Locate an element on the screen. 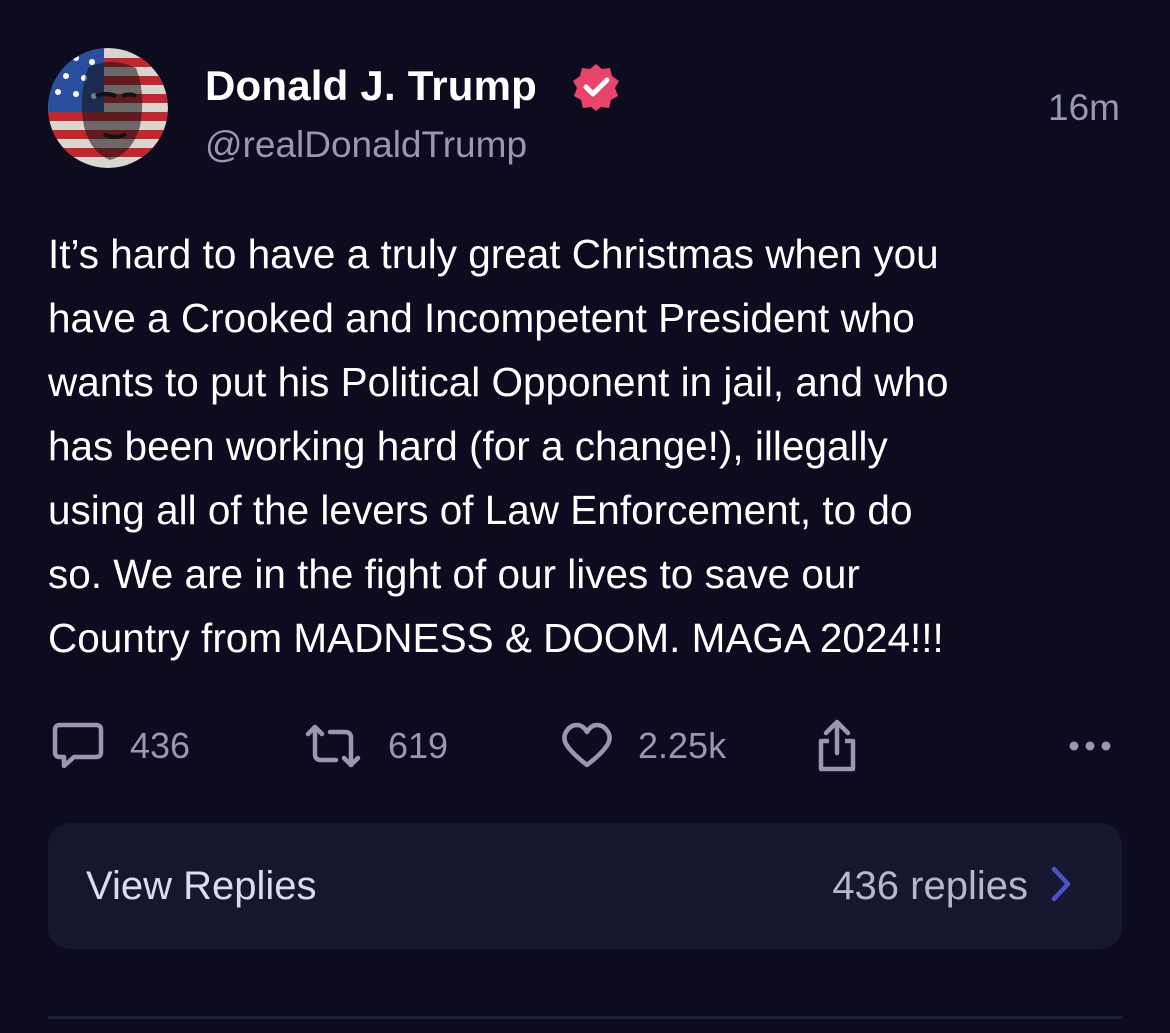 Image resolution: width=1170 pixels, height=1033 pixels. chevron-right-icon is located at coordinates (1061, 886).